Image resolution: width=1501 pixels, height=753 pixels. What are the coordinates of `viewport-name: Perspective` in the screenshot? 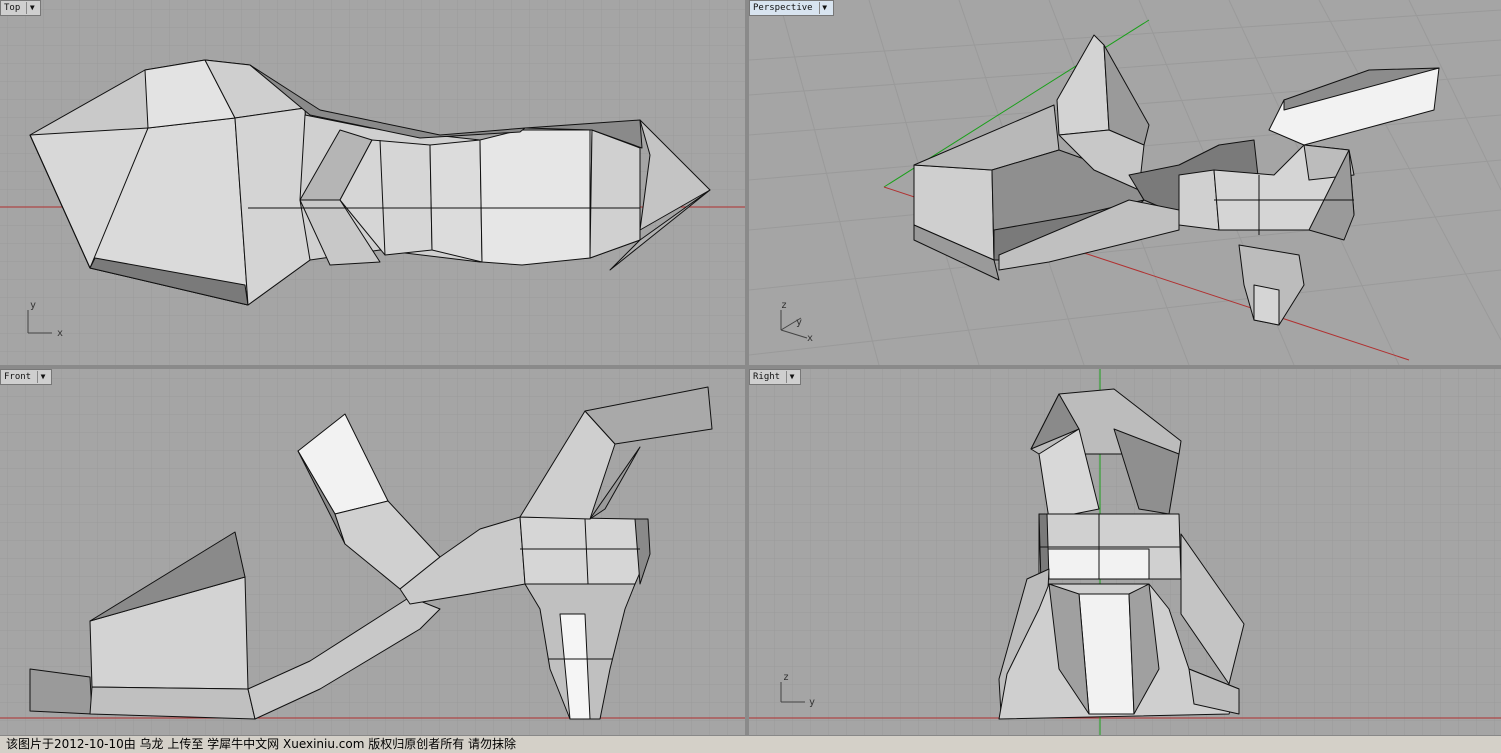 It's located at (783, 8).